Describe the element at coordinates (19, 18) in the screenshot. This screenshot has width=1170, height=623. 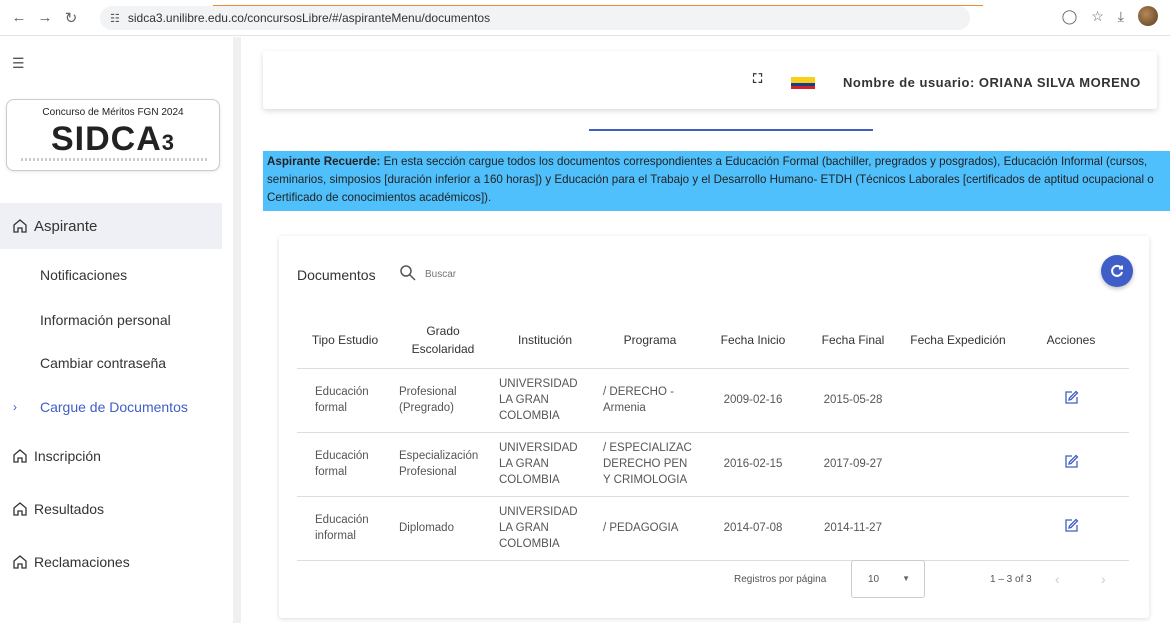
I see `back-icon: ←` at that location.